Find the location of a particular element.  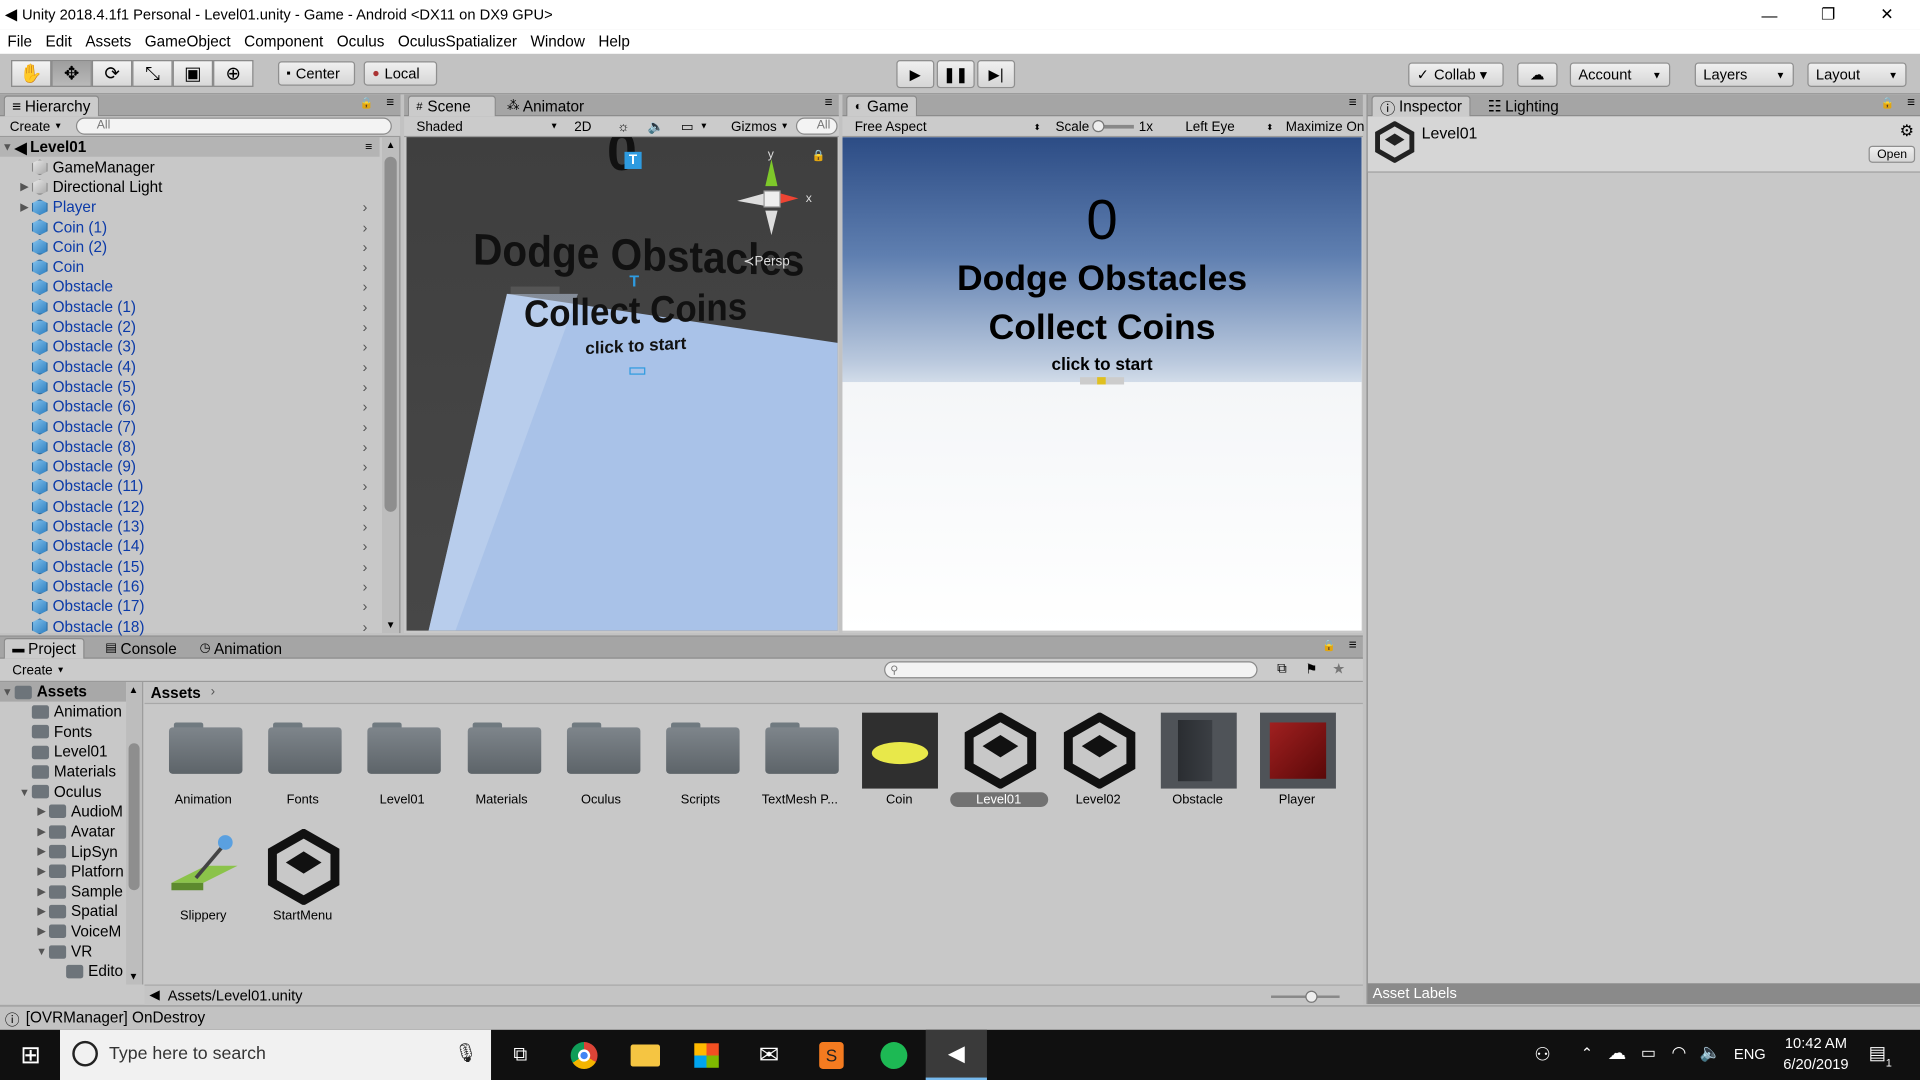

hierarchy-item: Obstacle (3) › is located at coordinates (190, 347).